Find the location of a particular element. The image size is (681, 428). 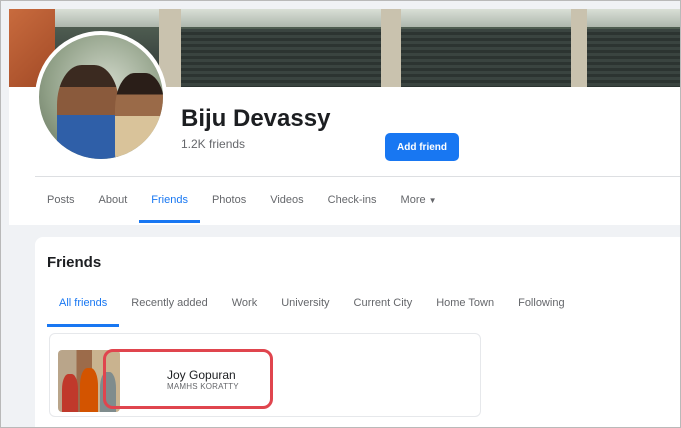

friend-list-item: Joy Gopuran MAMHS KORATTY is located at coordinates (265, 375).